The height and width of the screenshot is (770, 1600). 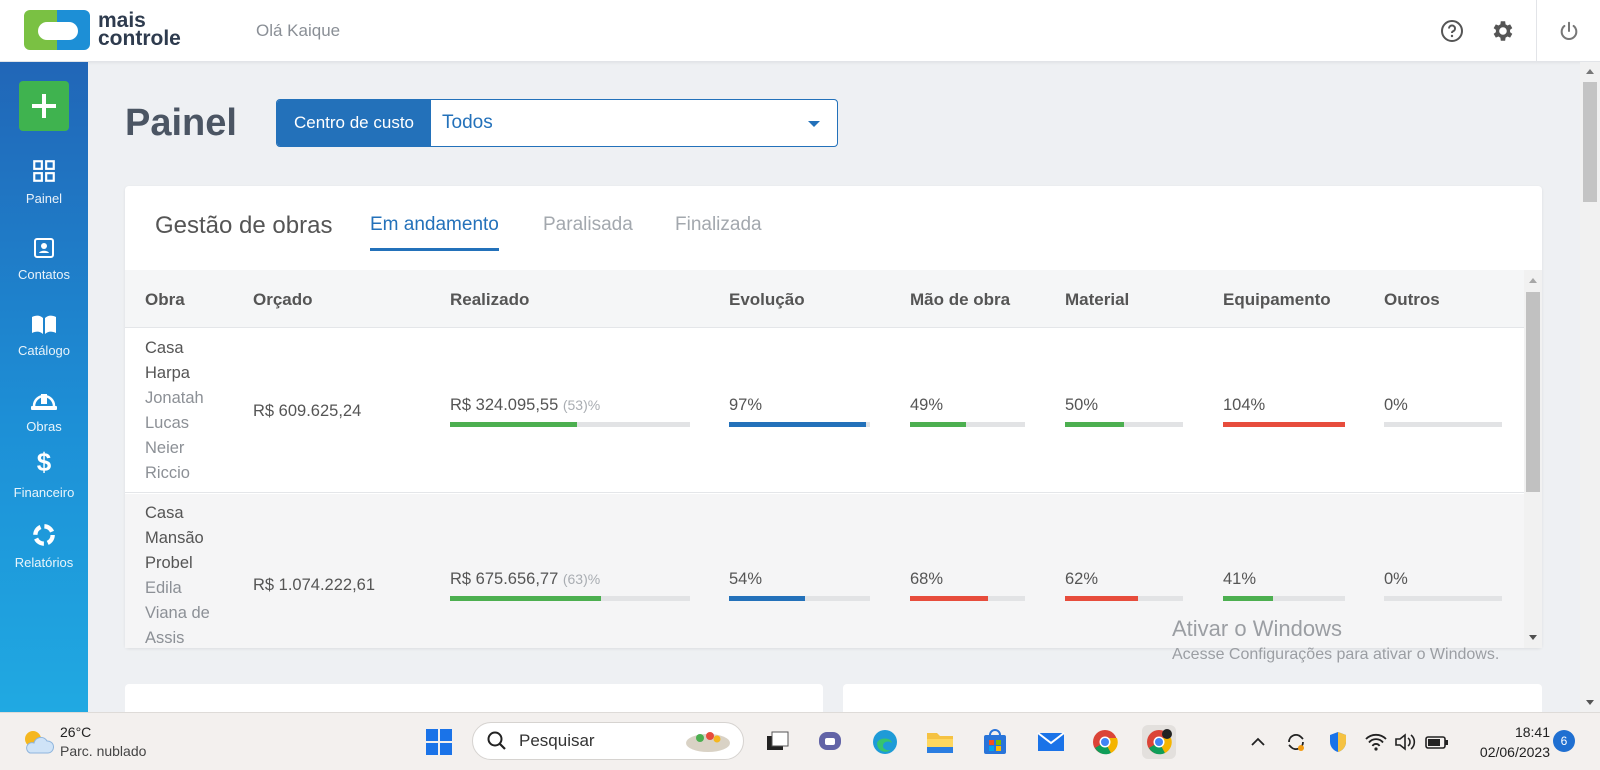 I want to click on tab-paralisada: Paralisada, so click(x=588, y=231).